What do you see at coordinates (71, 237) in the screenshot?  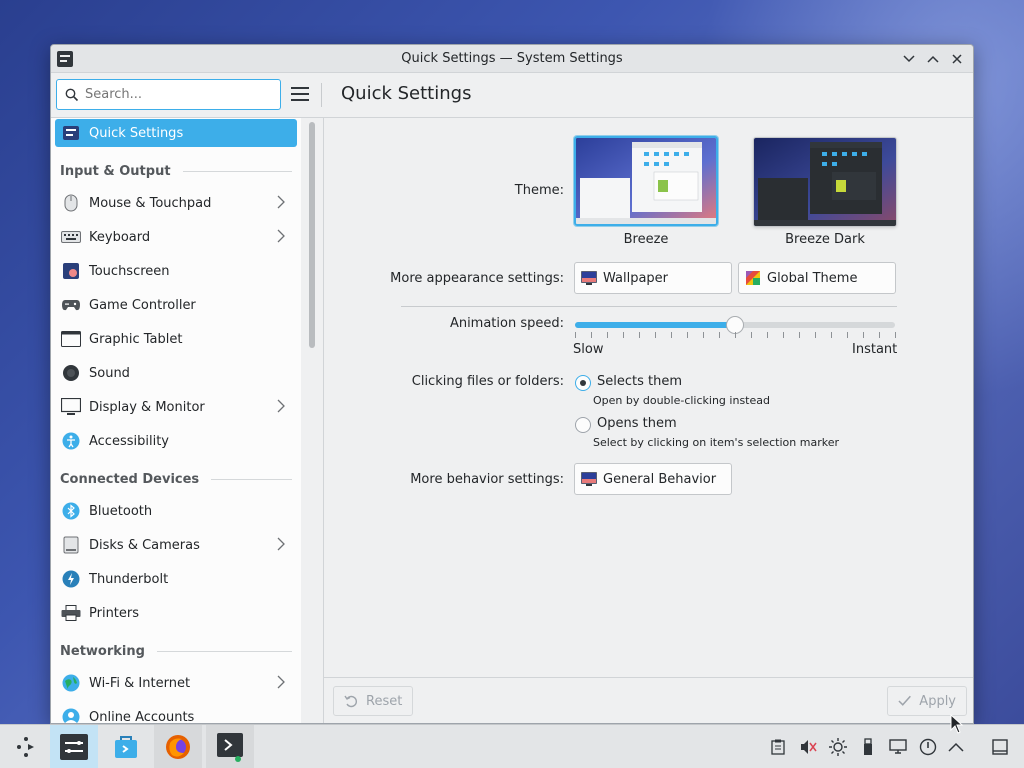 I see `keyboard-icon` at bounding box center [71, 237].